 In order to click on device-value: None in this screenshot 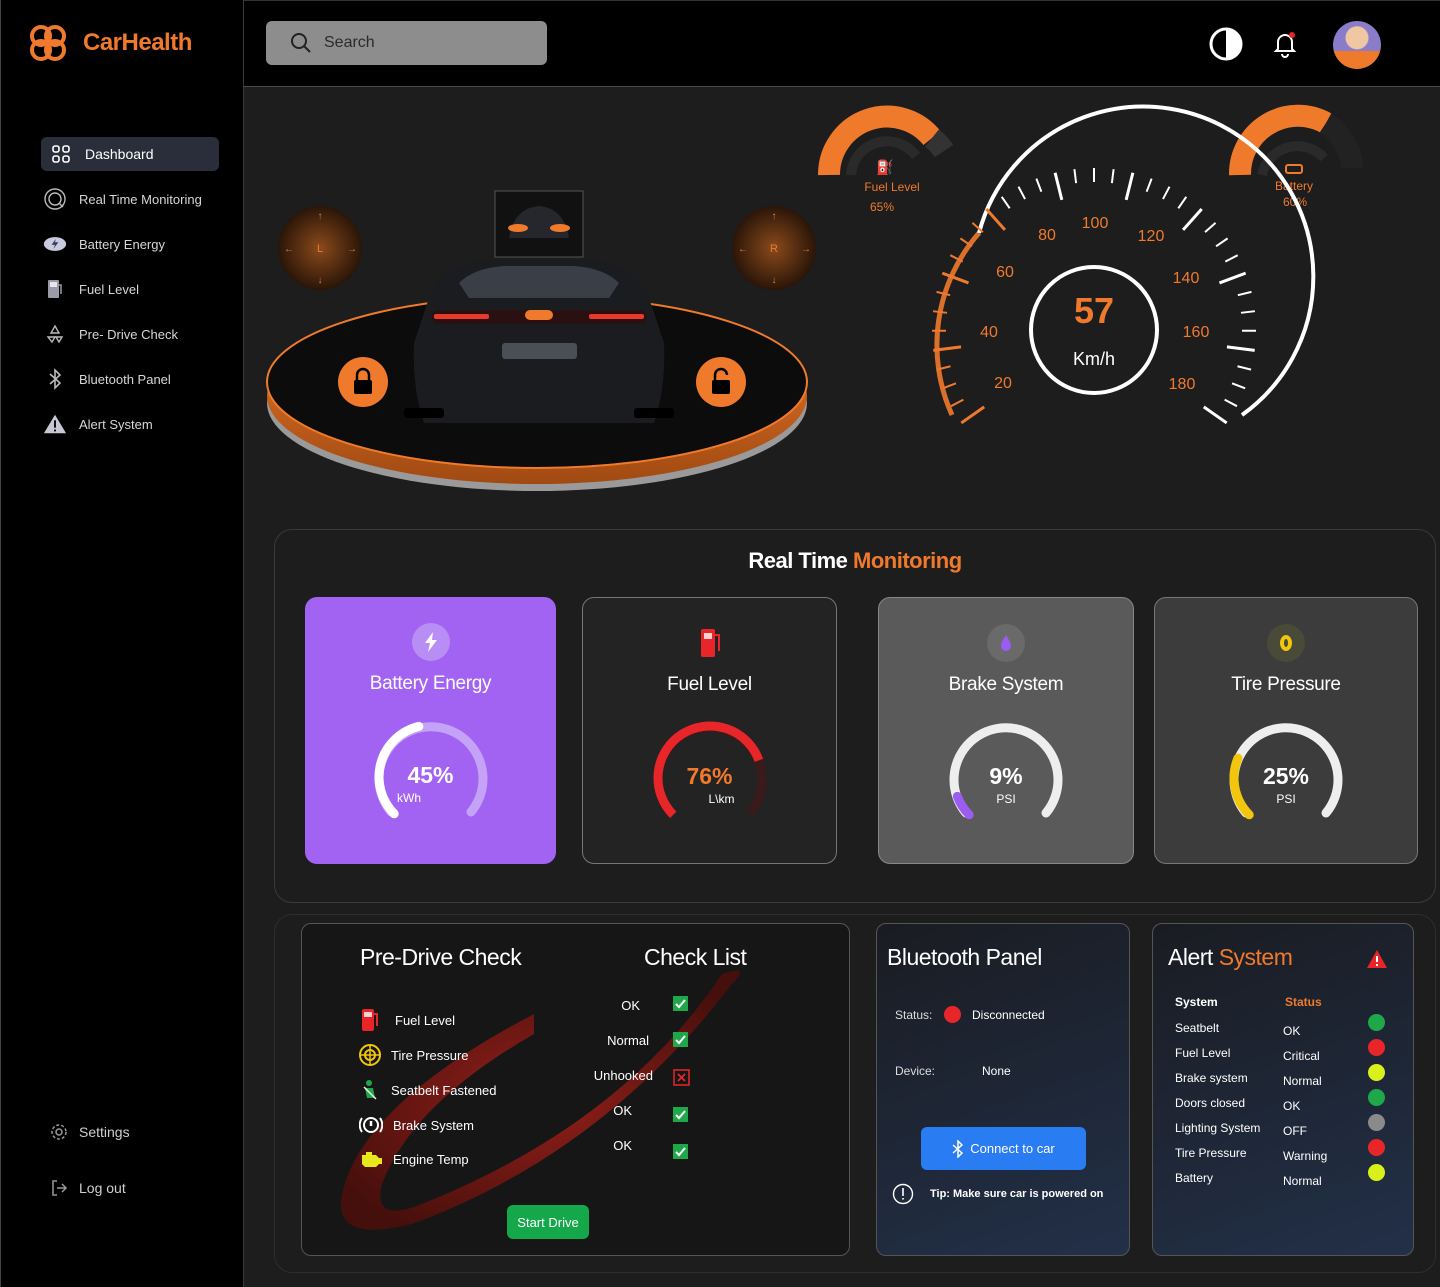, I will do `click(996, 1071)`.